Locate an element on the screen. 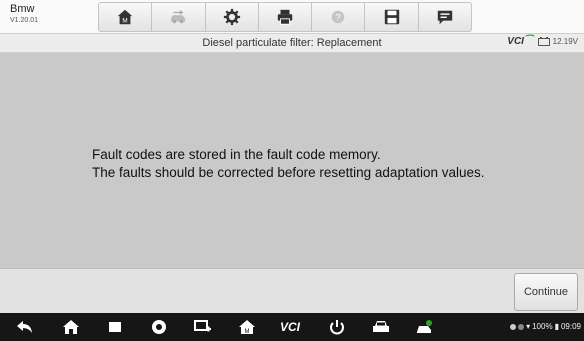 The image size is (584, 341). settings-button is located at coordinates (232, 17).